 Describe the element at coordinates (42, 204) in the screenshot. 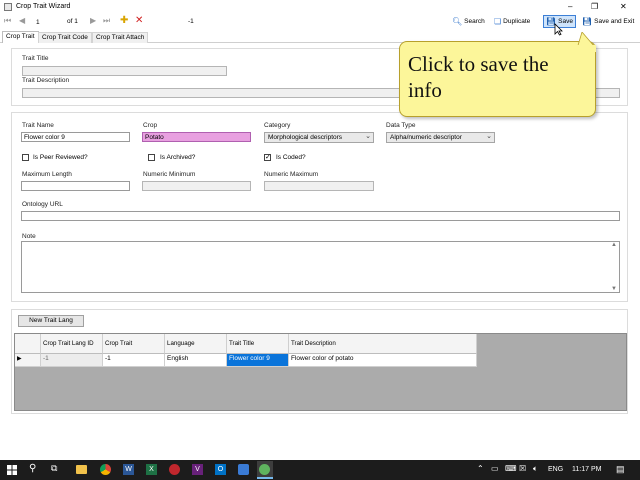

I see `ontology-url-label: Ontology URL` at that location.